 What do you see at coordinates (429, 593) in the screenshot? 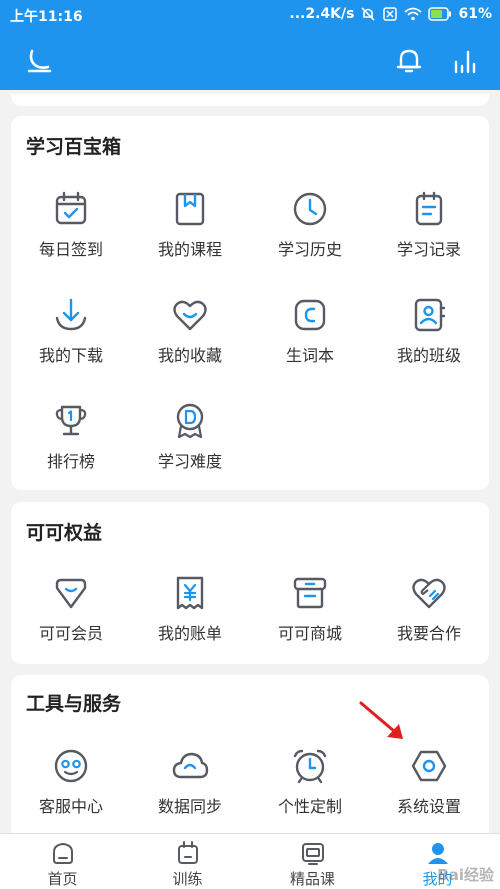
I see `handshake-heart-icon` at bounding box center [429, 593].